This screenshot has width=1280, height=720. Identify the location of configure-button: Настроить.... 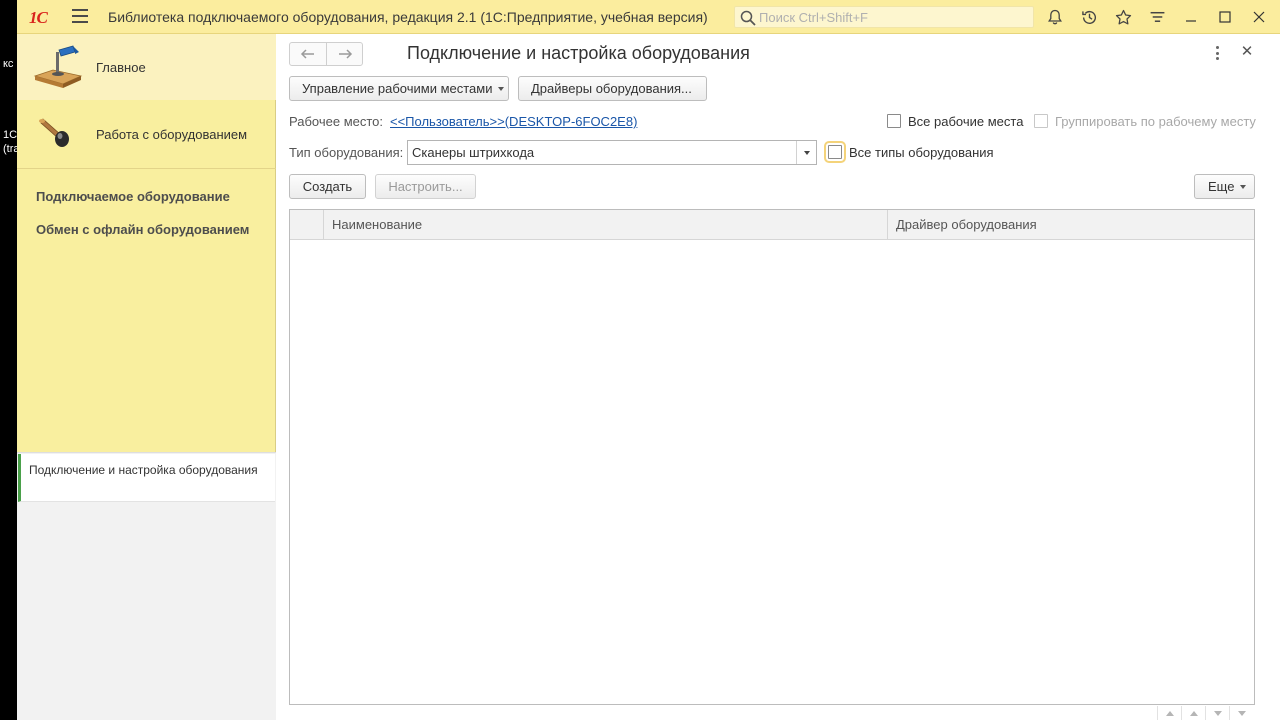
(425, 186).